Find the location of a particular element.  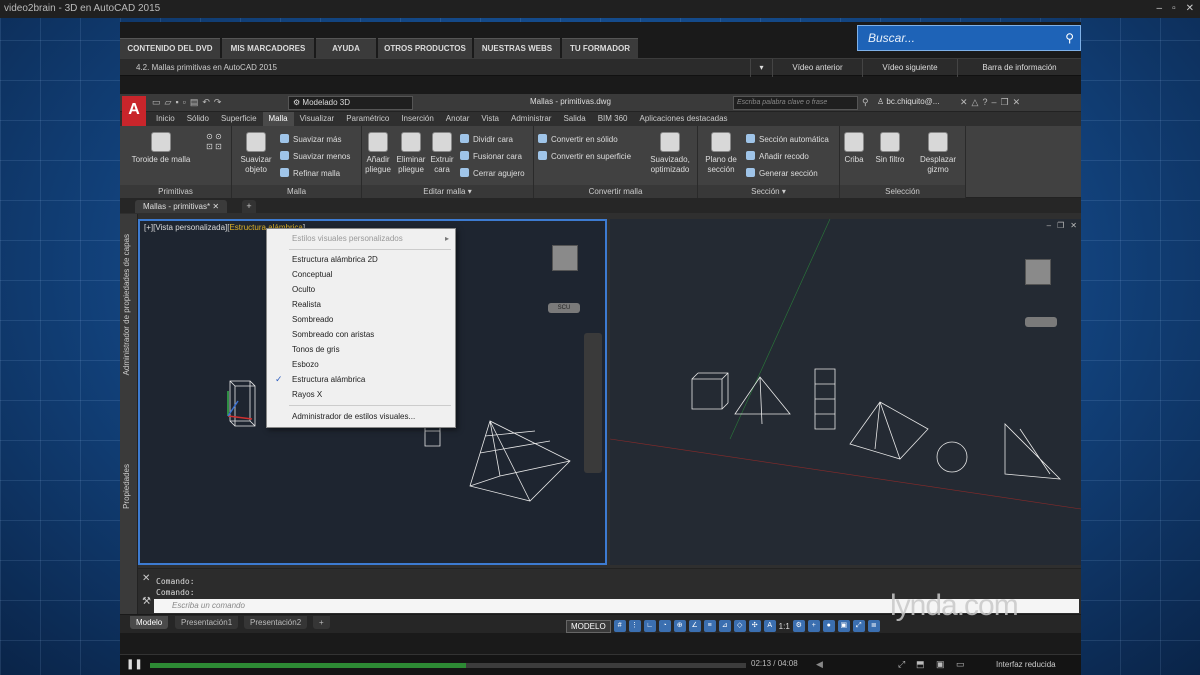

generar-seccion-button: Generar sección is located at coordinates (782, 173).